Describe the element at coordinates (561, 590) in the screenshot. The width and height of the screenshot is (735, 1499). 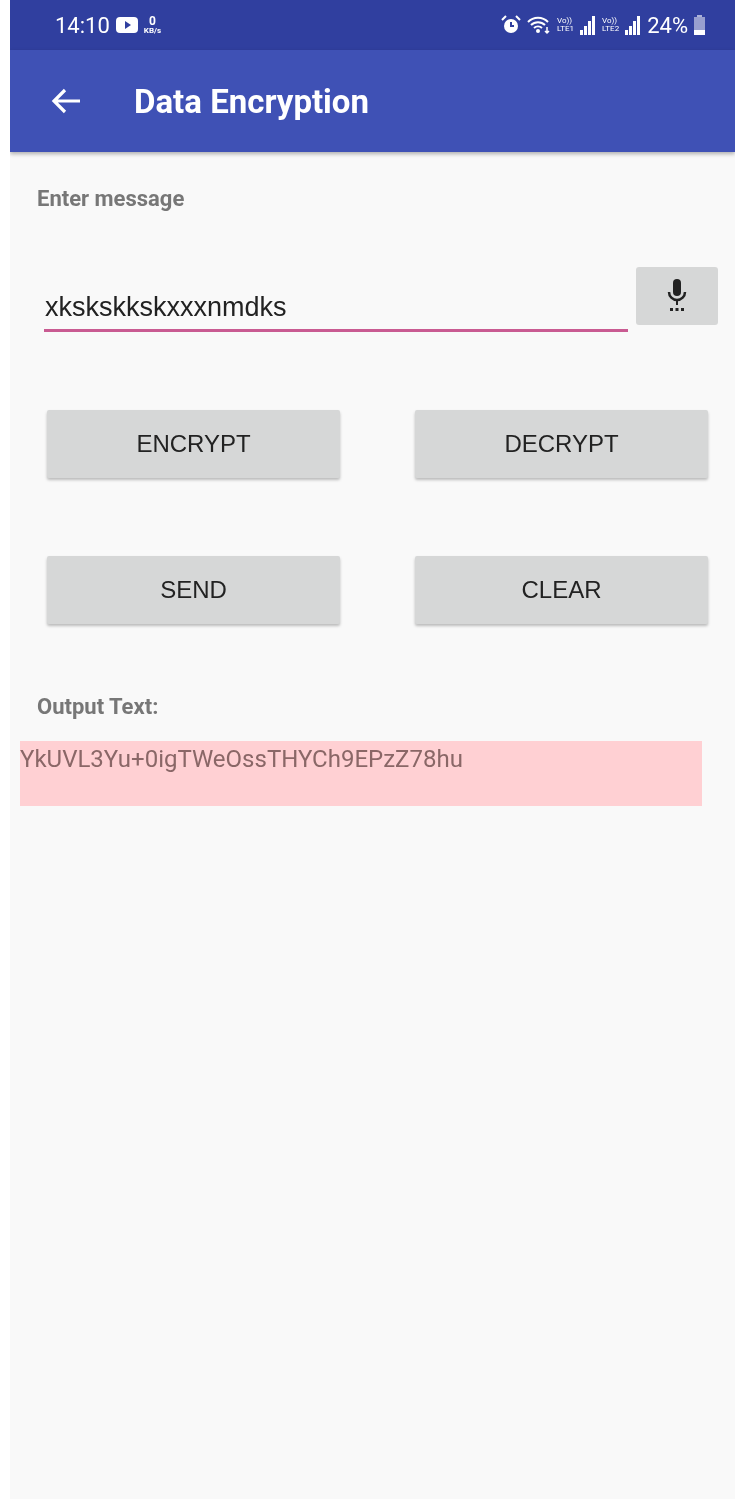
I see `action-button: CLEAR` at that location.